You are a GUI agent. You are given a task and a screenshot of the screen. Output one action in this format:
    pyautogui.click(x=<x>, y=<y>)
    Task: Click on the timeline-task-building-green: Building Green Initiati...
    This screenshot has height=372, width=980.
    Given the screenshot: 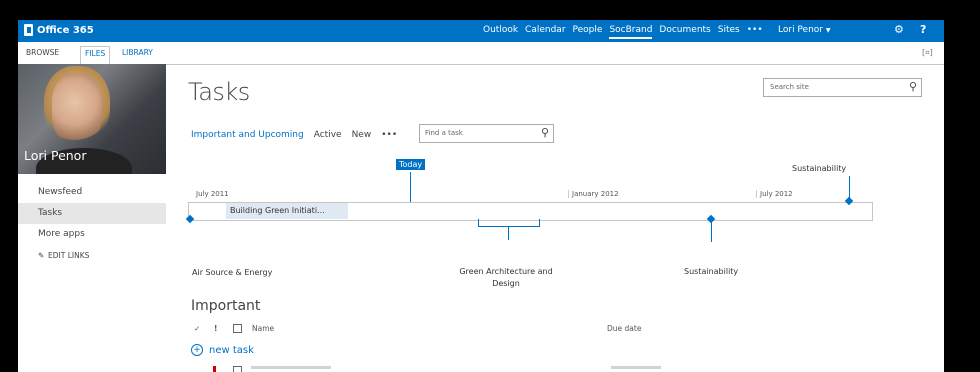 What is the action you would take?
    pyautogui.click(x=287, y=211)
    